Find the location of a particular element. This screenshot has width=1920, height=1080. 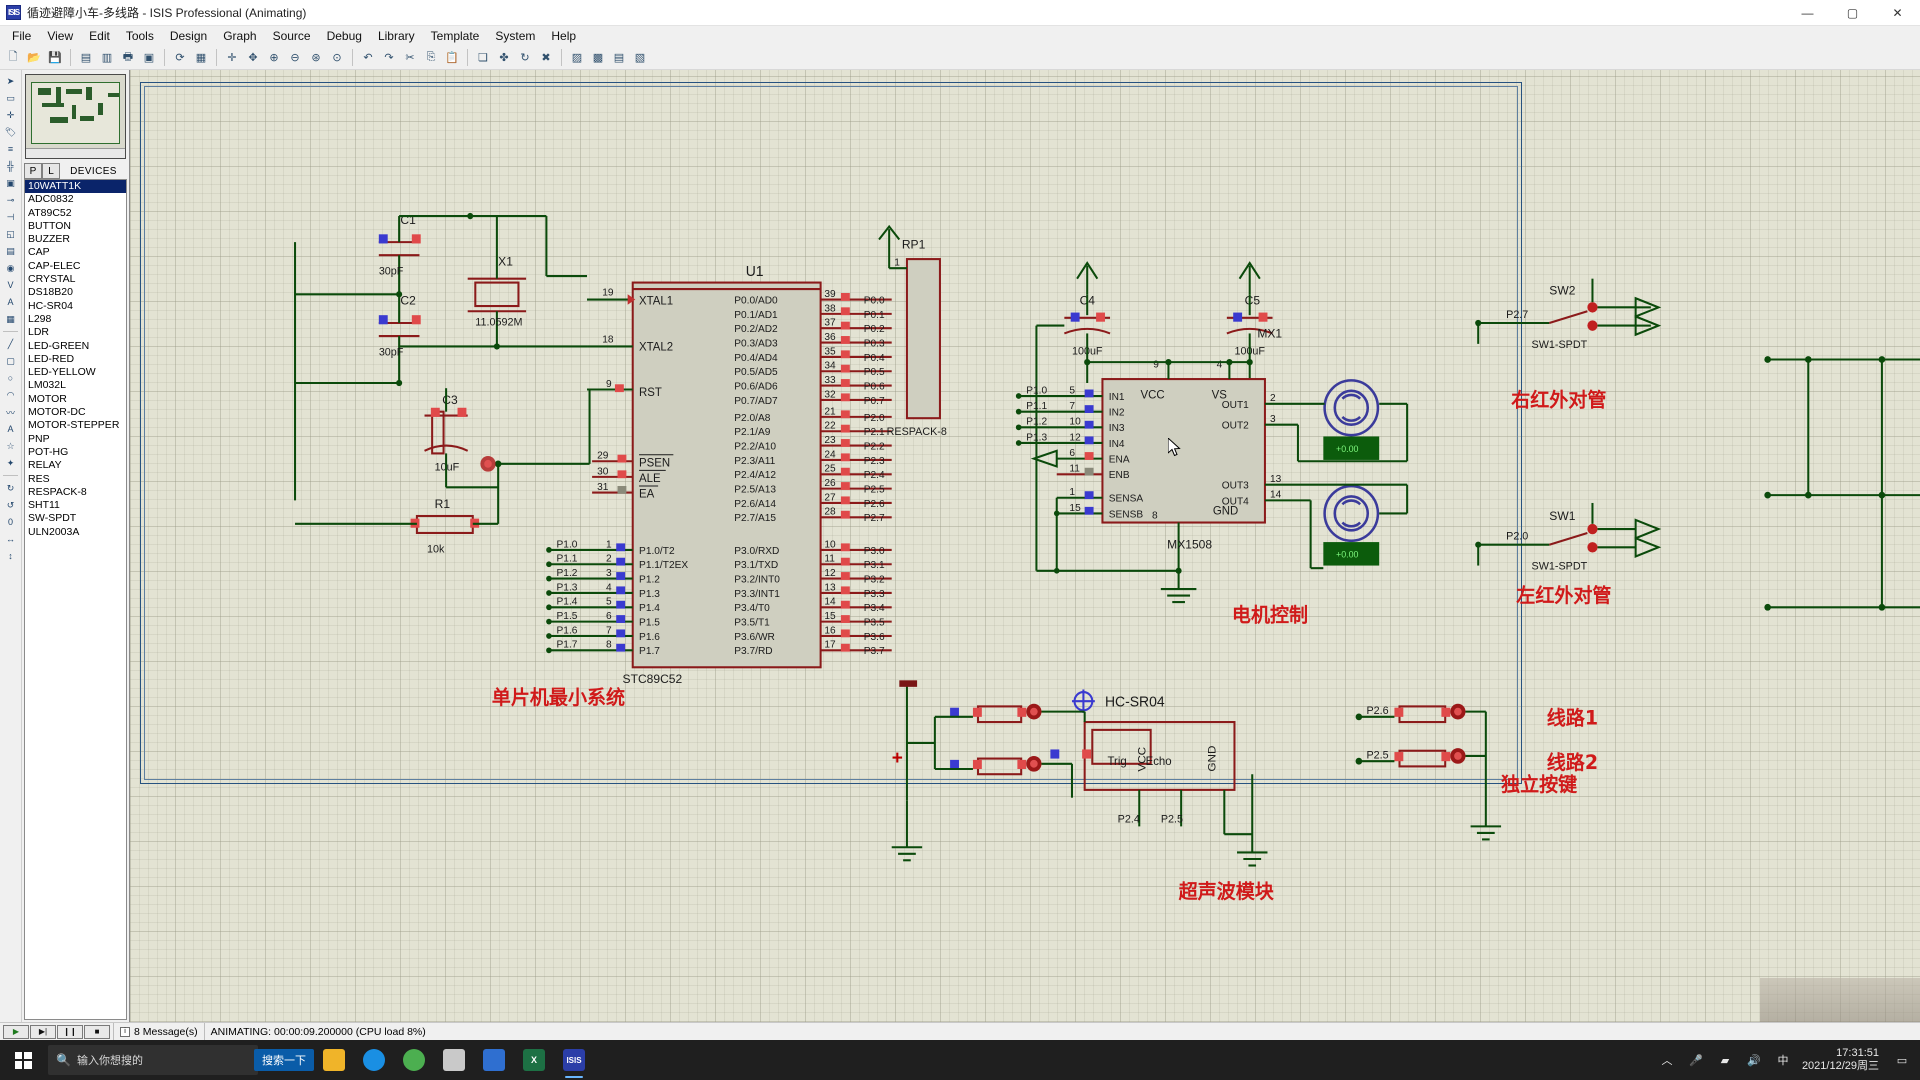

device-item-ds18b20: DS18B20 is located at coordinates (75, 292).